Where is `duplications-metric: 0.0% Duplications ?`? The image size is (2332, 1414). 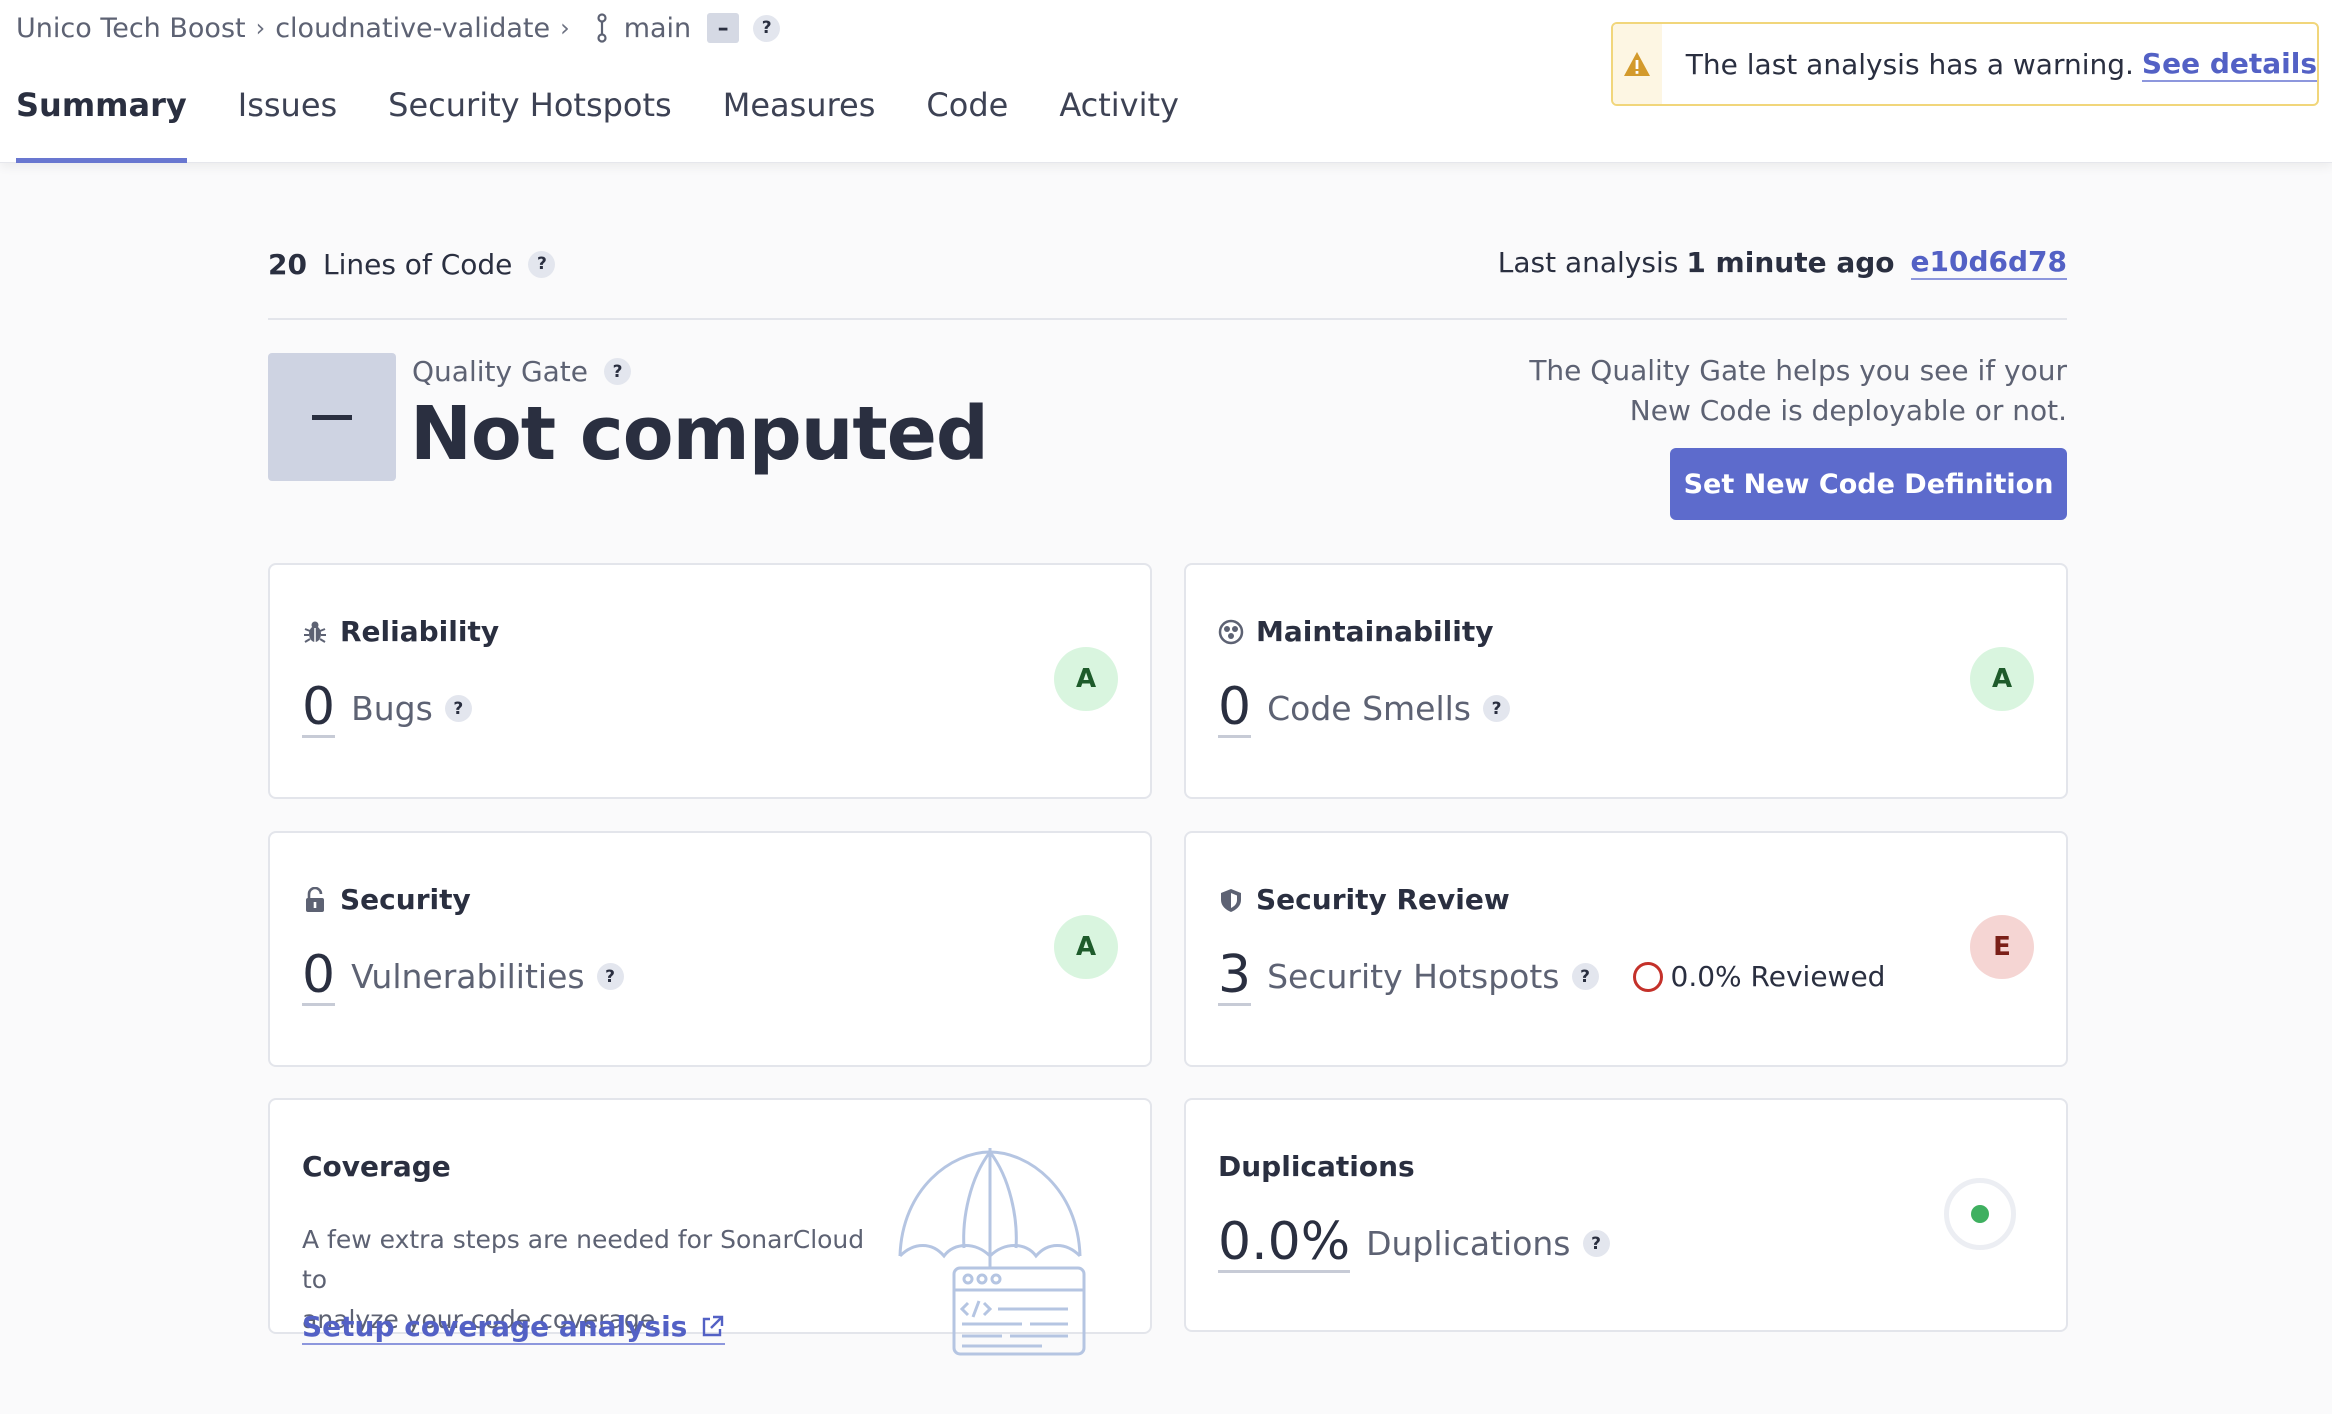
duplications-metric: 0.0% Duplications ? is located at coordinates (1414, 1243).